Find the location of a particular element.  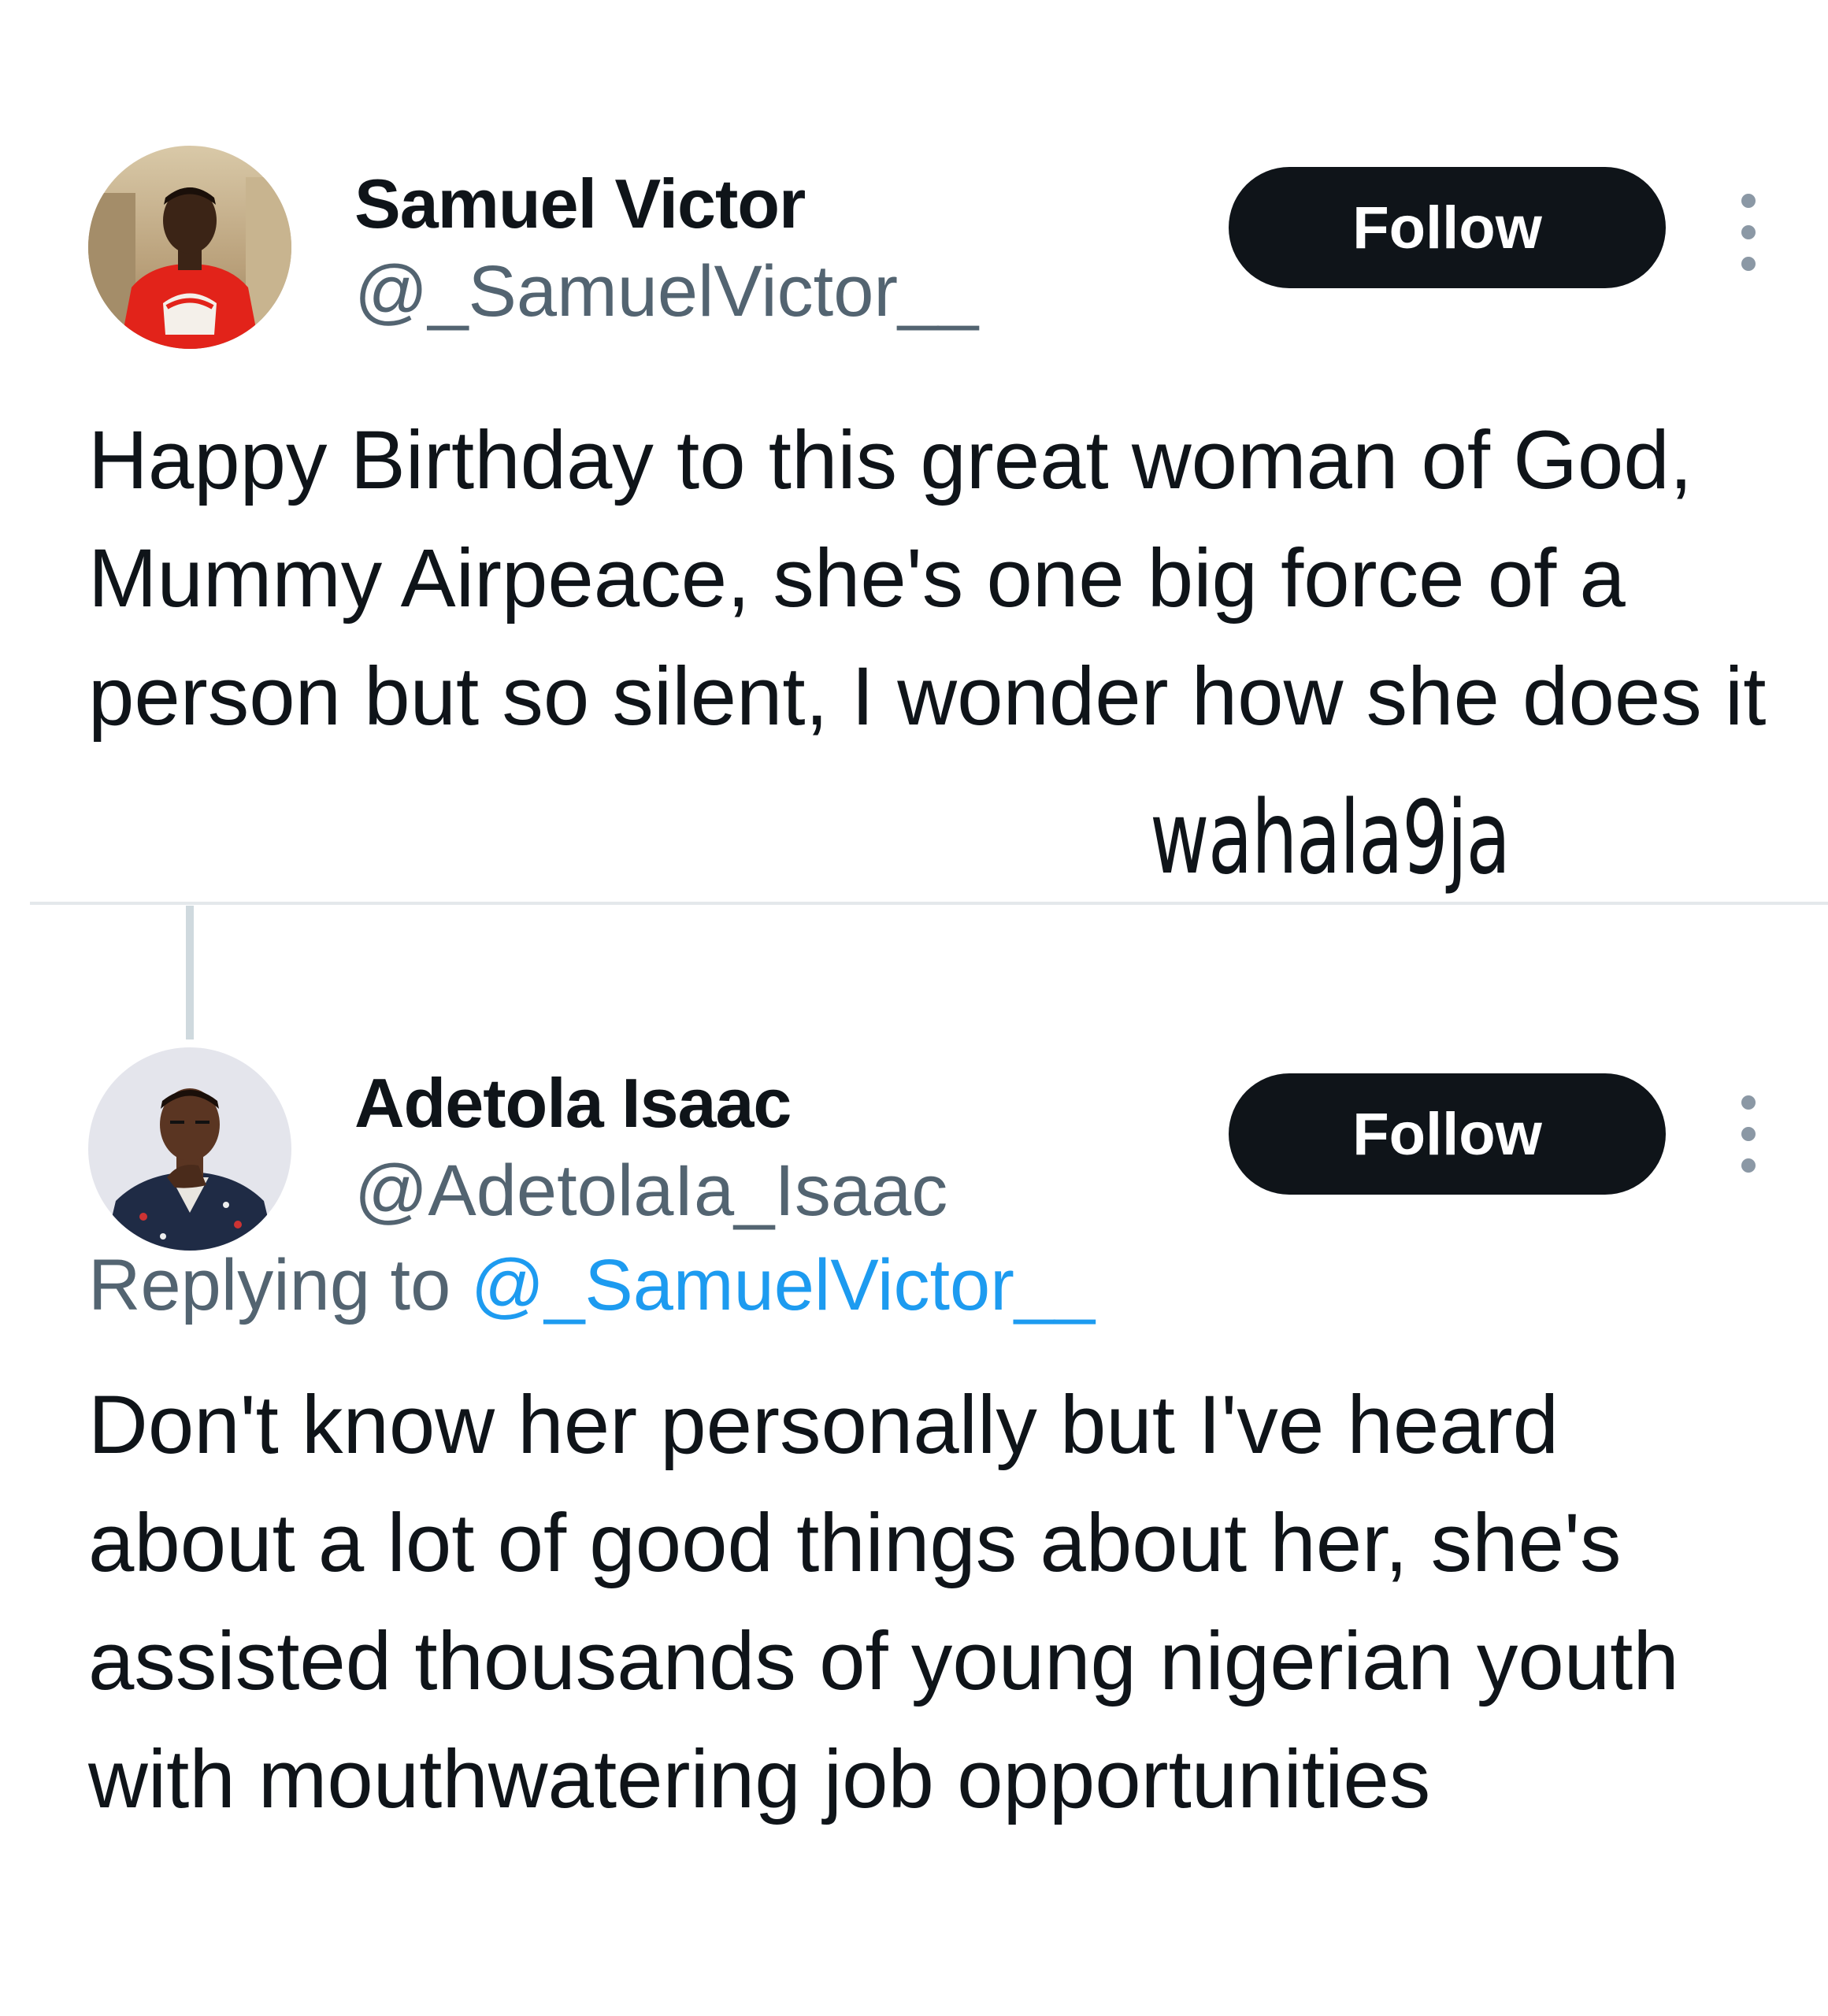

replying-to-handle-link: @_SamuelVictor__ is located at coordinates (783, 1285).